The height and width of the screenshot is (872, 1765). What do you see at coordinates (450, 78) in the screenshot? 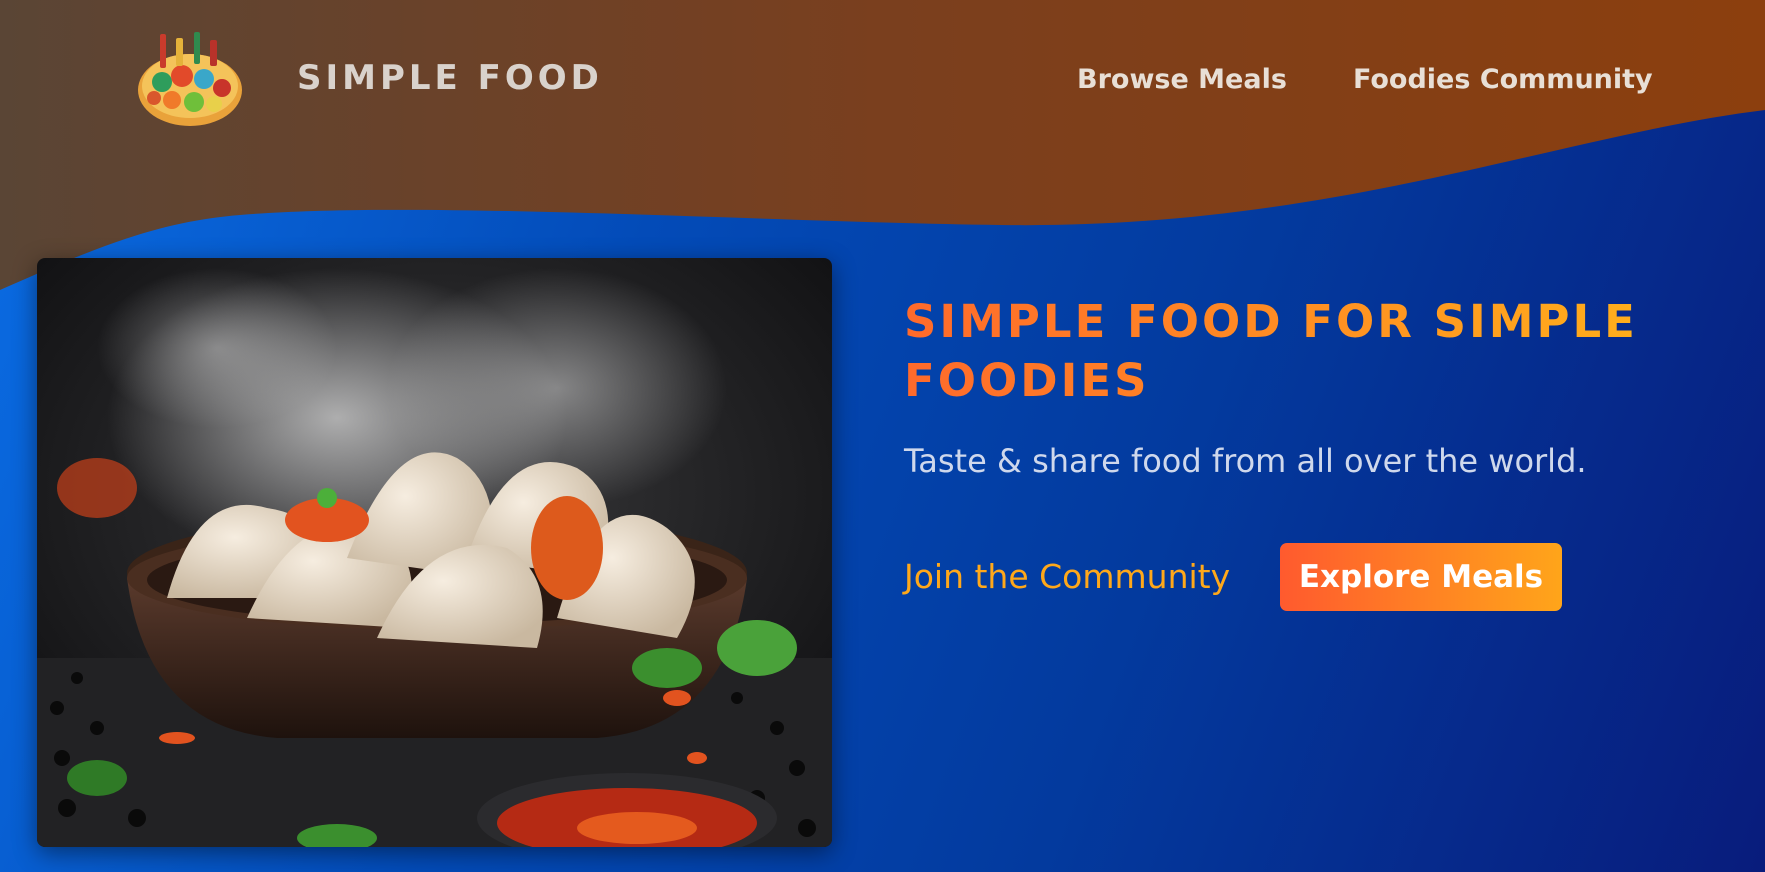
I see `brand-name: SIMPLE FOOD` at bounding box center [450, 78].